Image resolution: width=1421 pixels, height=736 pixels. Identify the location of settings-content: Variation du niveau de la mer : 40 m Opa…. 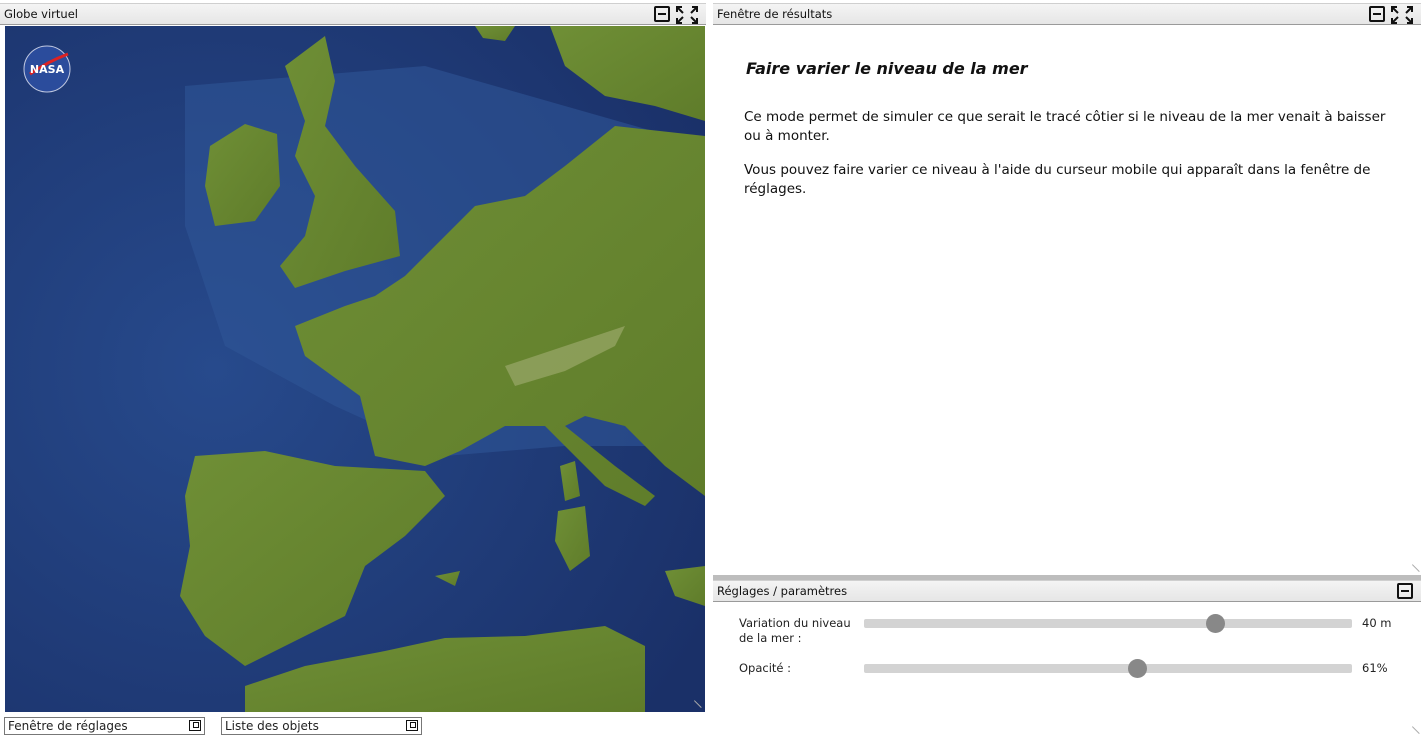
(1067, 670).